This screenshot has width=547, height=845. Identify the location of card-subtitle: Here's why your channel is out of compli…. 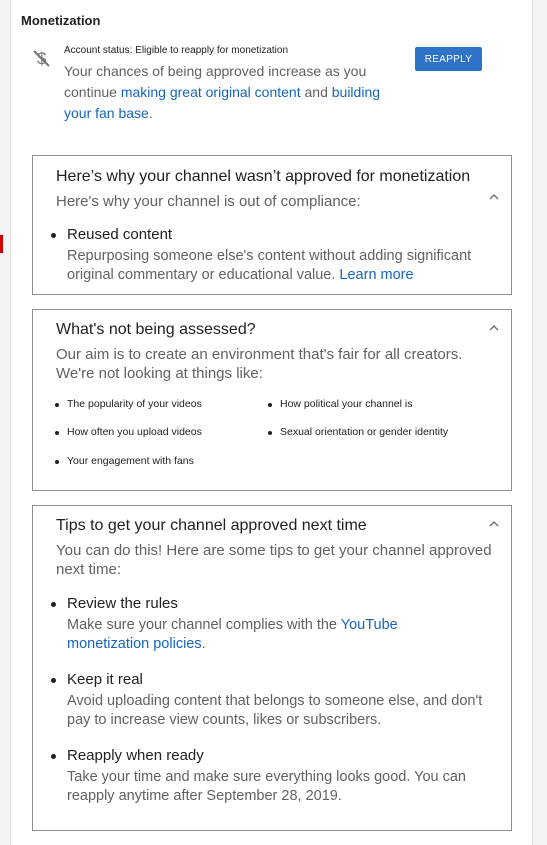
(208, 201).